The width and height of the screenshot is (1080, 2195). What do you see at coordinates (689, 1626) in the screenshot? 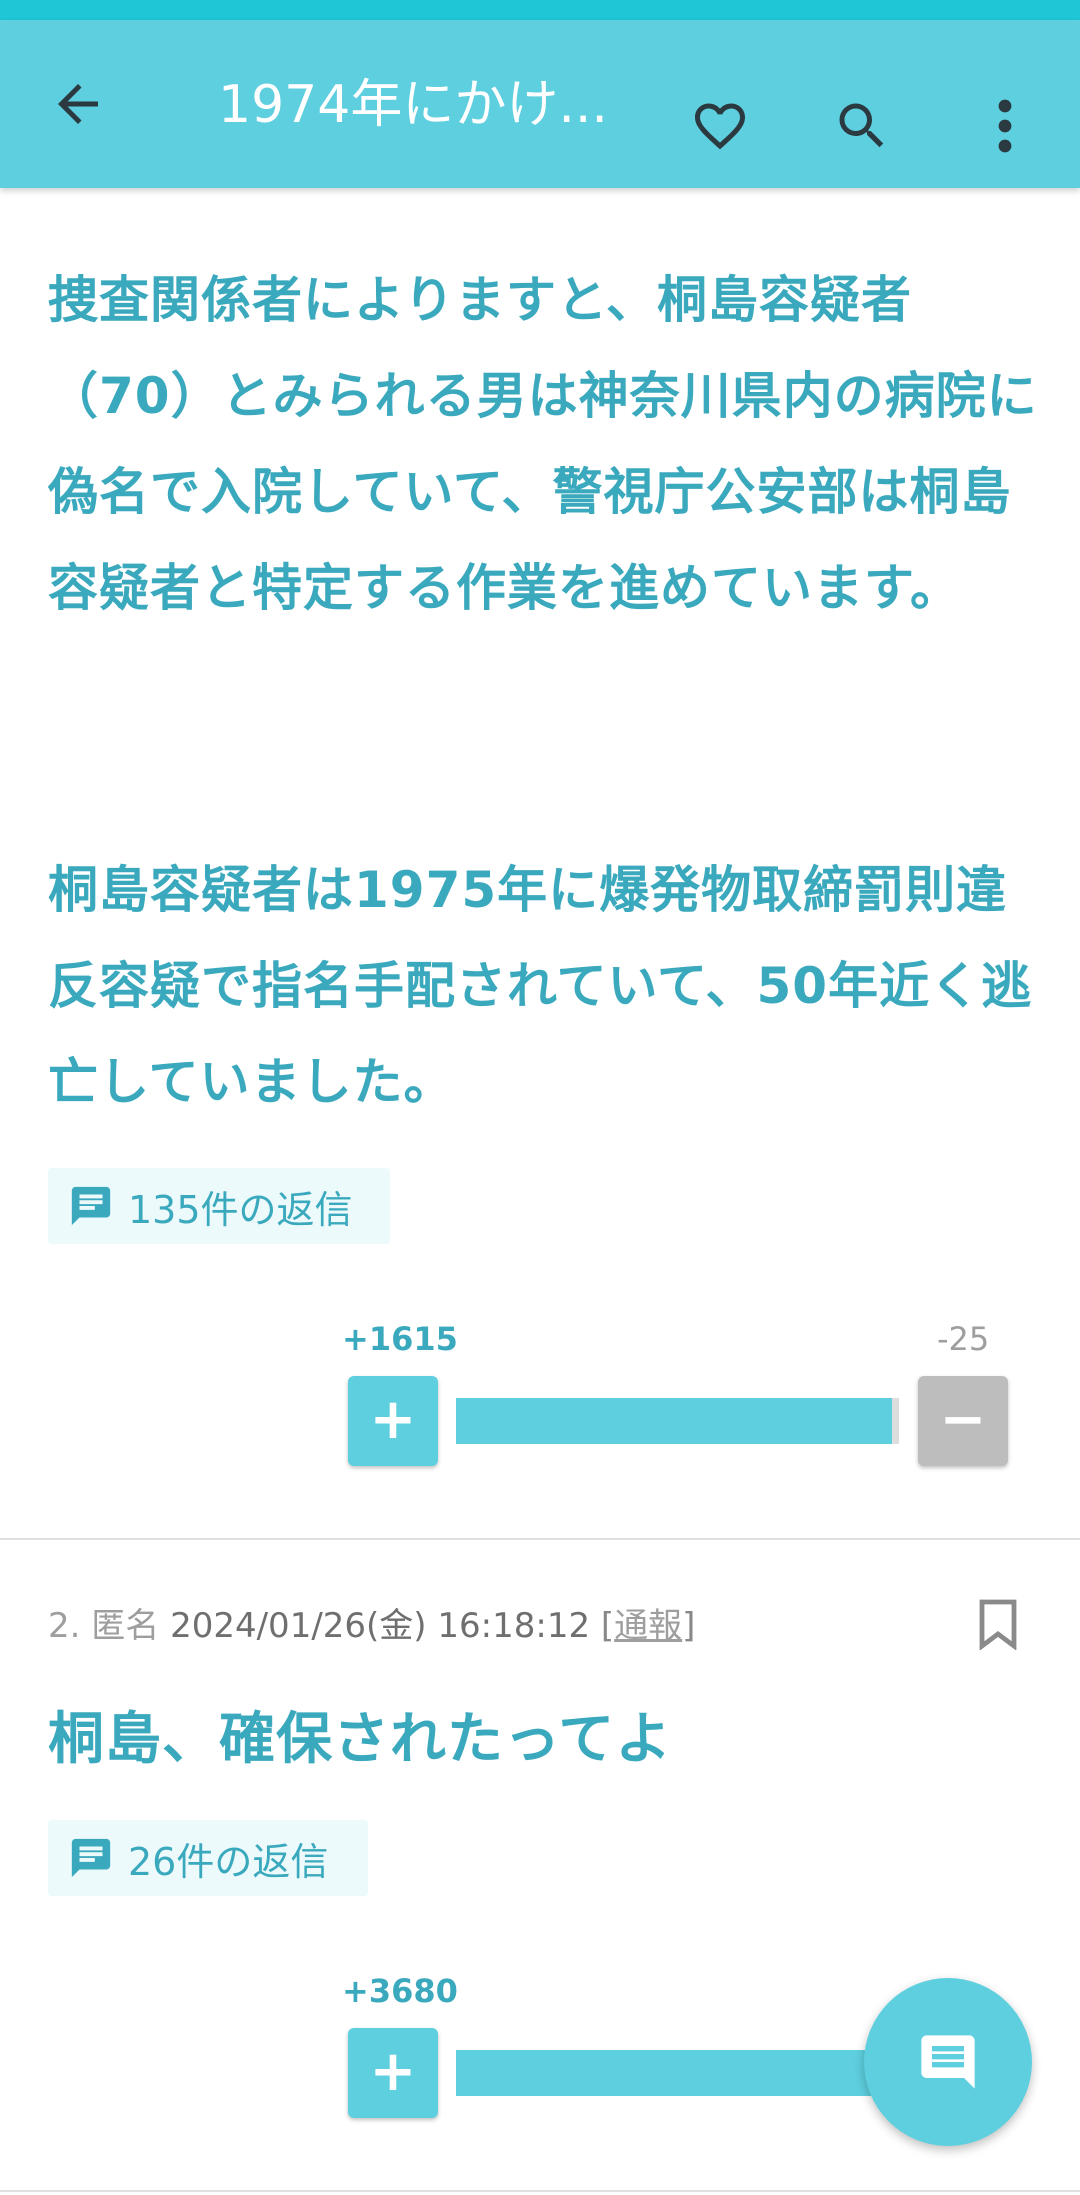
I see `report-bracket-close: ]` at bounding box center [689, 1626].